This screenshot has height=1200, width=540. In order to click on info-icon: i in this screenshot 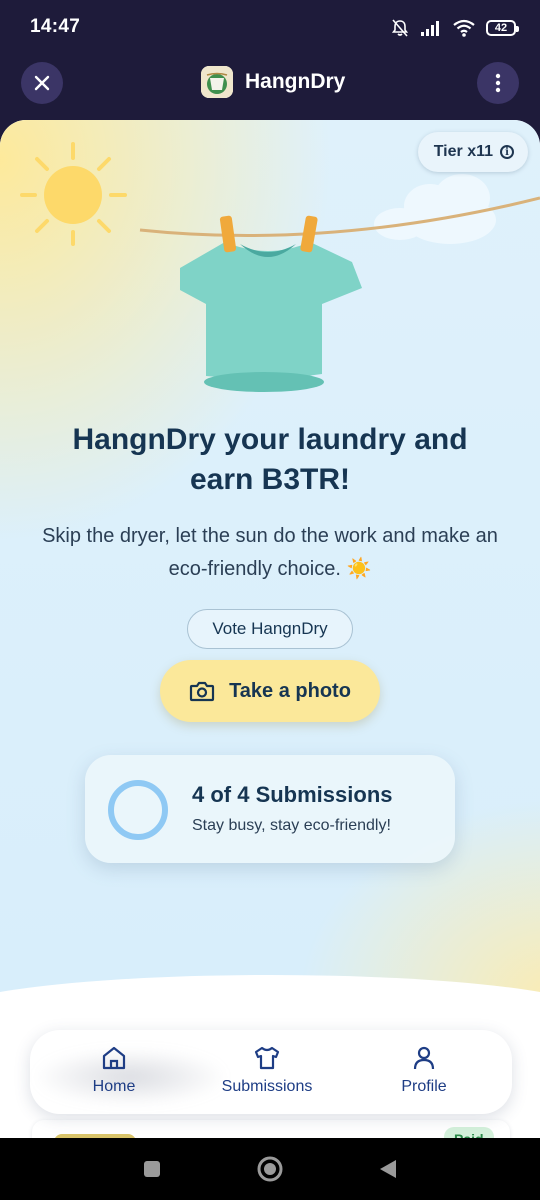, I will do `click(507, 152)`.